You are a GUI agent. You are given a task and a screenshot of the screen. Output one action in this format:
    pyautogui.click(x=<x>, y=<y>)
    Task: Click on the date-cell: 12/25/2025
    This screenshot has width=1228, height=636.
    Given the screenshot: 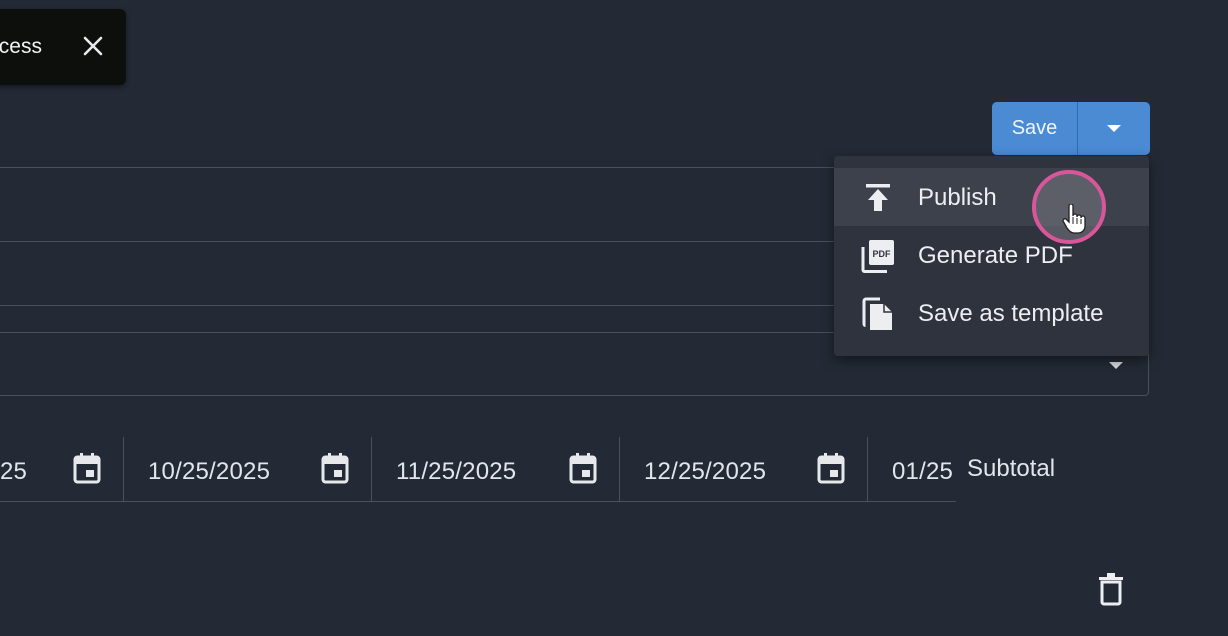 What is the action you would take?
    pyautogui.click(x=744, y=469)
    